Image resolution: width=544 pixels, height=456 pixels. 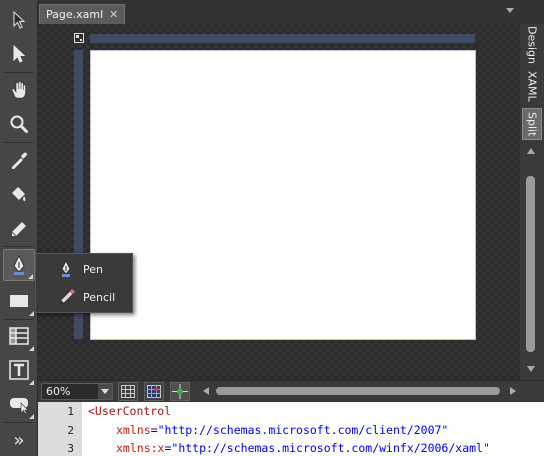 I want to click on snap-grid-icon, so click(x=154, y=391).